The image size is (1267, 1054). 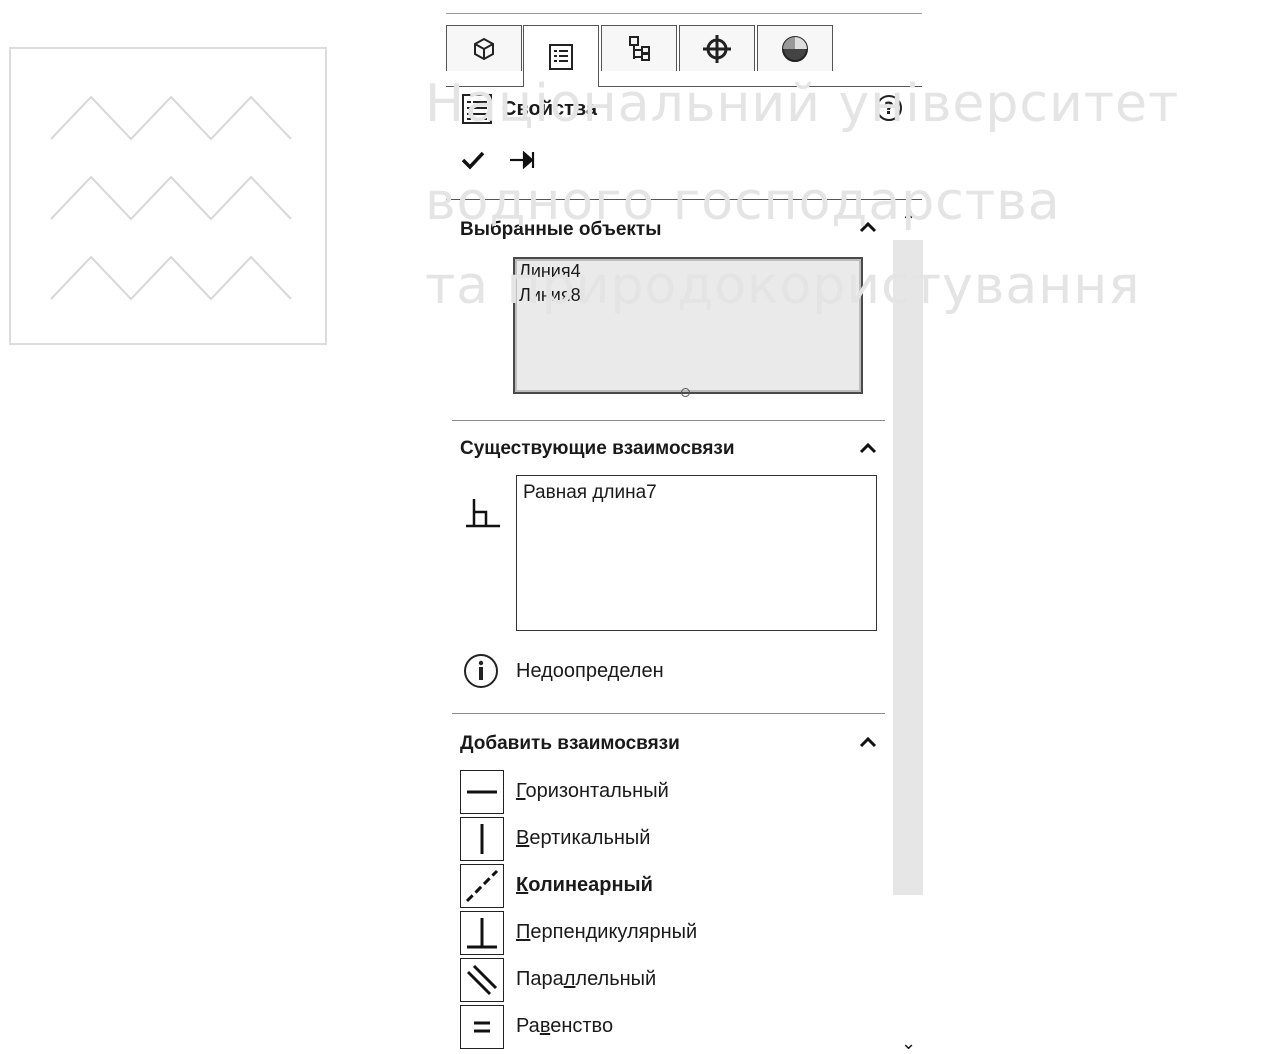 What do you see at coordinates (482, 932) in the screenshot?
I see `perpendicular-relation-icon` at bounding box center [482, 932].